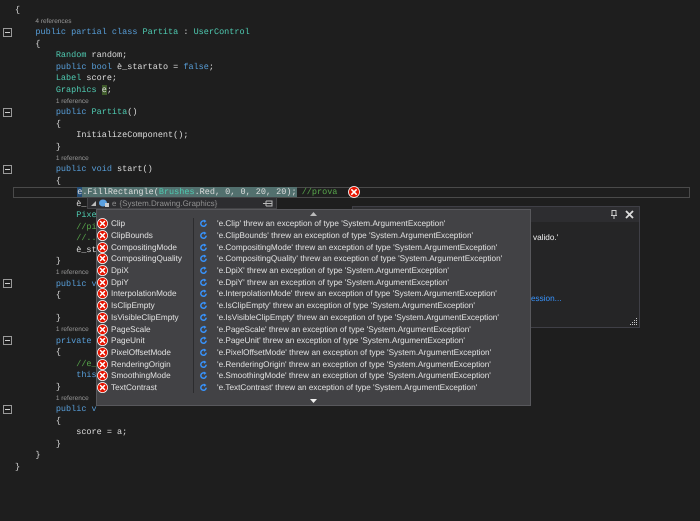 The height and width of the screenshot is (521, 700). Describe the element at coordinates (168, 203) in the screenshot. I see `variable-type: {System.Drawing.Graphics}` at that location.